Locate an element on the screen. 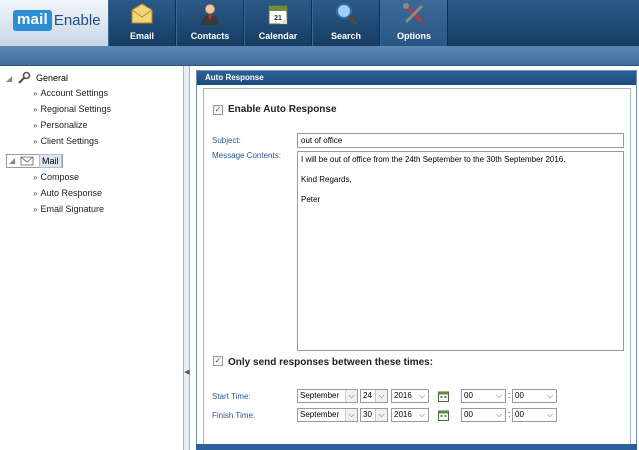 This screenshot has height=450, width=639. enable-auto-response-label: Enable Auto Response is located at coordinates (282, 109).